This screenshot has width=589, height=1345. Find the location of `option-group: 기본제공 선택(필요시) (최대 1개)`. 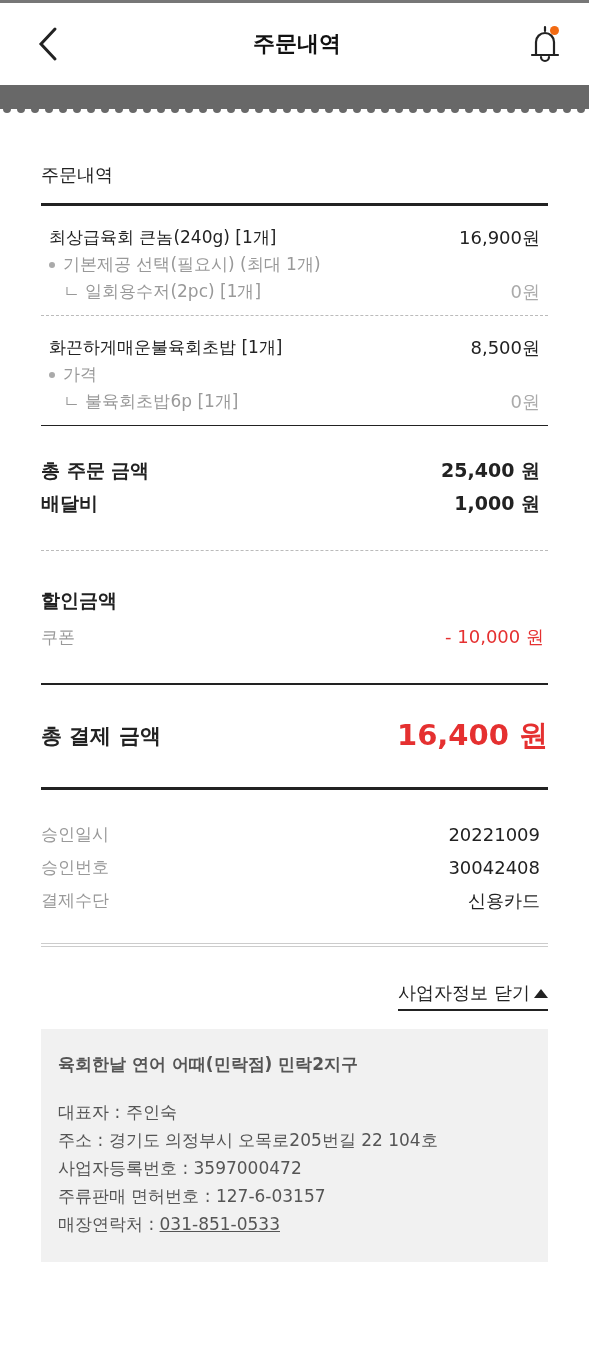

option-group: 기본제공 선택(필요시) (최대 1개) is located at coordinates (185, 264).